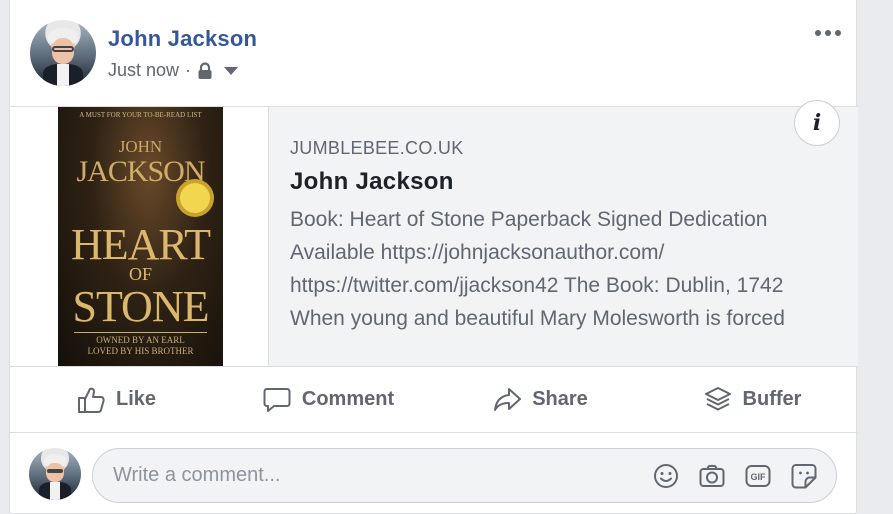 The height and width of the screenshot is (514, 893). What do you see at coordinates (508, 399) in the screenshot?
I see `share-icon` at bounding box center [508, 399].